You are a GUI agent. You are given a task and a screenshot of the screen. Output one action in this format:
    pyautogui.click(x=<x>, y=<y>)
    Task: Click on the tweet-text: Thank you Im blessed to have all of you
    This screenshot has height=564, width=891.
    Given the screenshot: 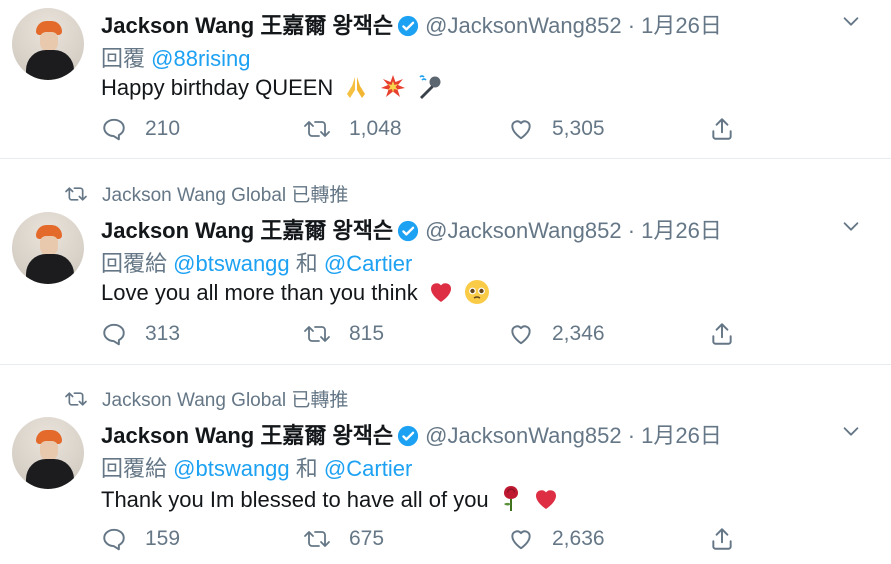 What is the action you would take?
    pyautogui.click(x=295, y=499)
    